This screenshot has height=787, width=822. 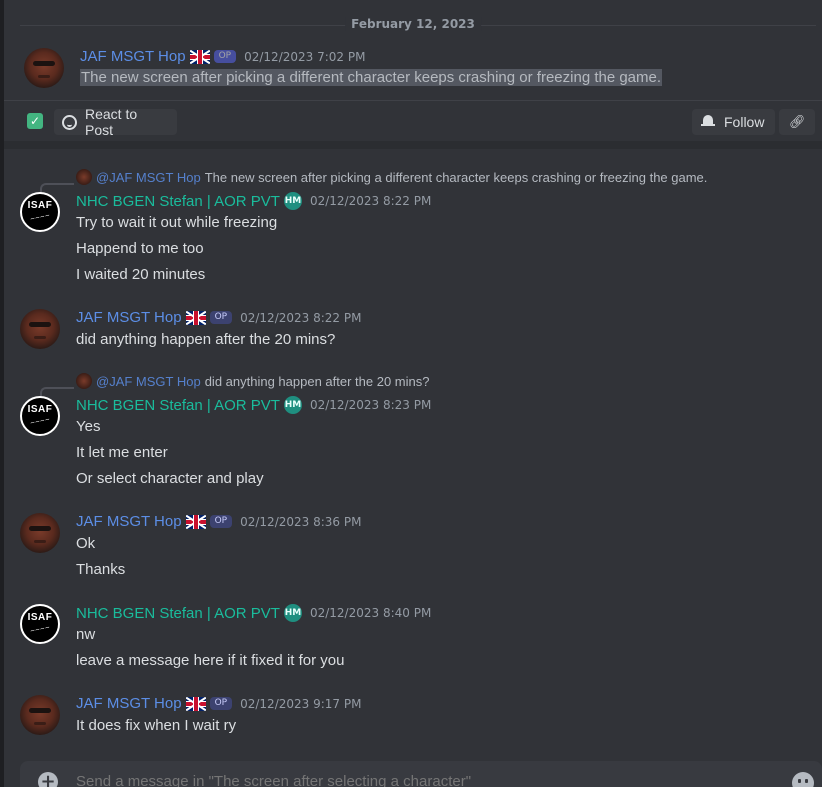 I want to click on message-composer: +, so click(x=421, y=774).